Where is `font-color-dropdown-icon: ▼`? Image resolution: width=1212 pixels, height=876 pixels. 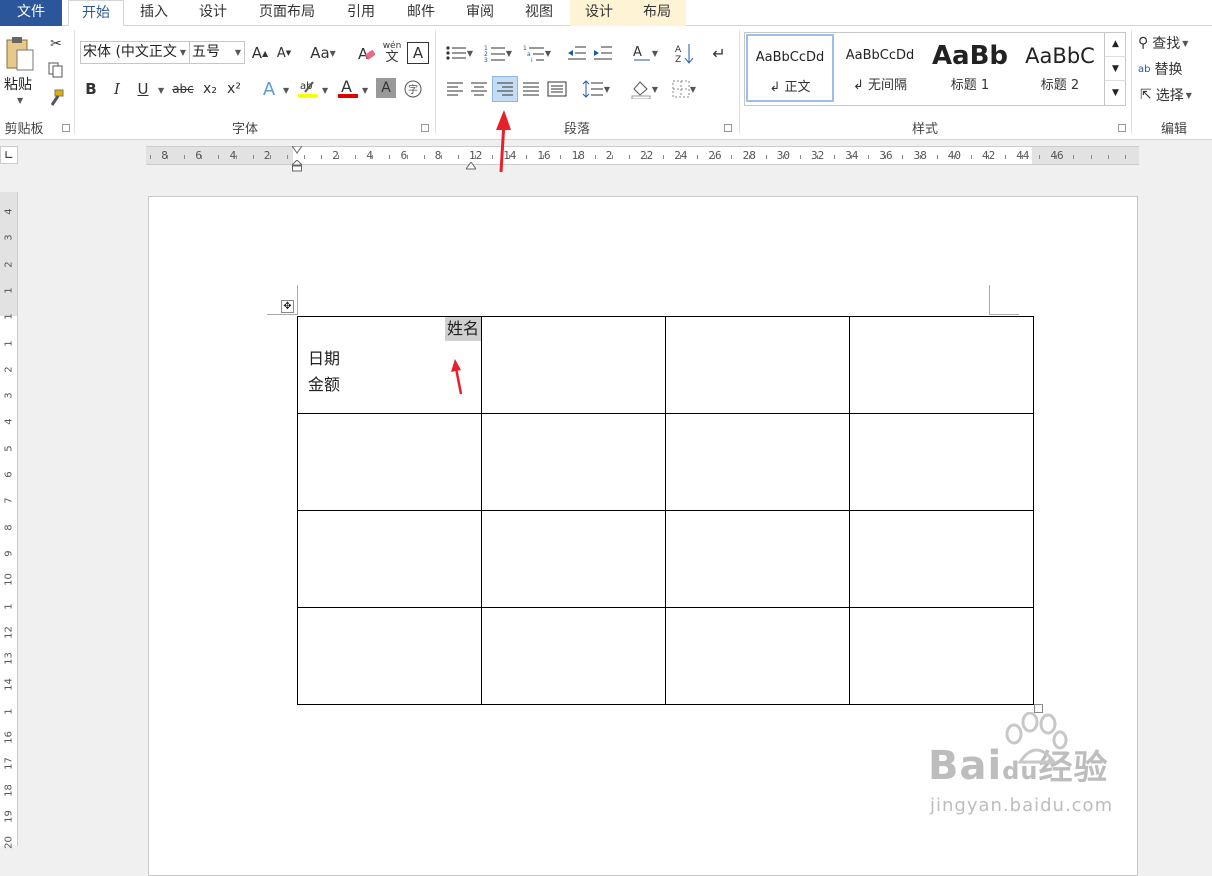
font-color-dropdown-icon: ▼ is located at coordinates (365, 90).